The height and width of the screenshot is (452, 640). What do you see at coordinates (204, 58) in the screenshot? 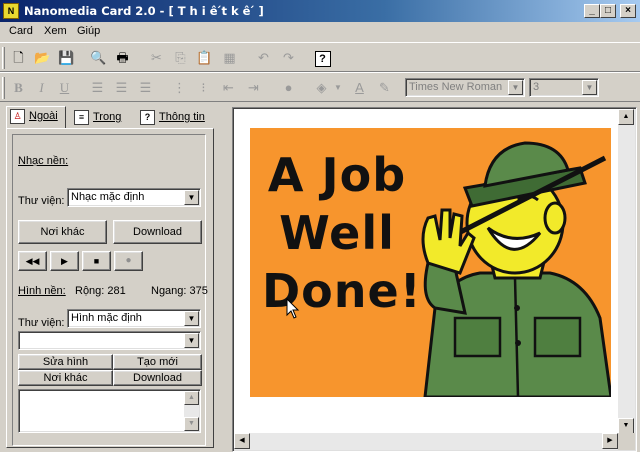
I see `paste-icon: 📋` at bounding box center [204, 58].